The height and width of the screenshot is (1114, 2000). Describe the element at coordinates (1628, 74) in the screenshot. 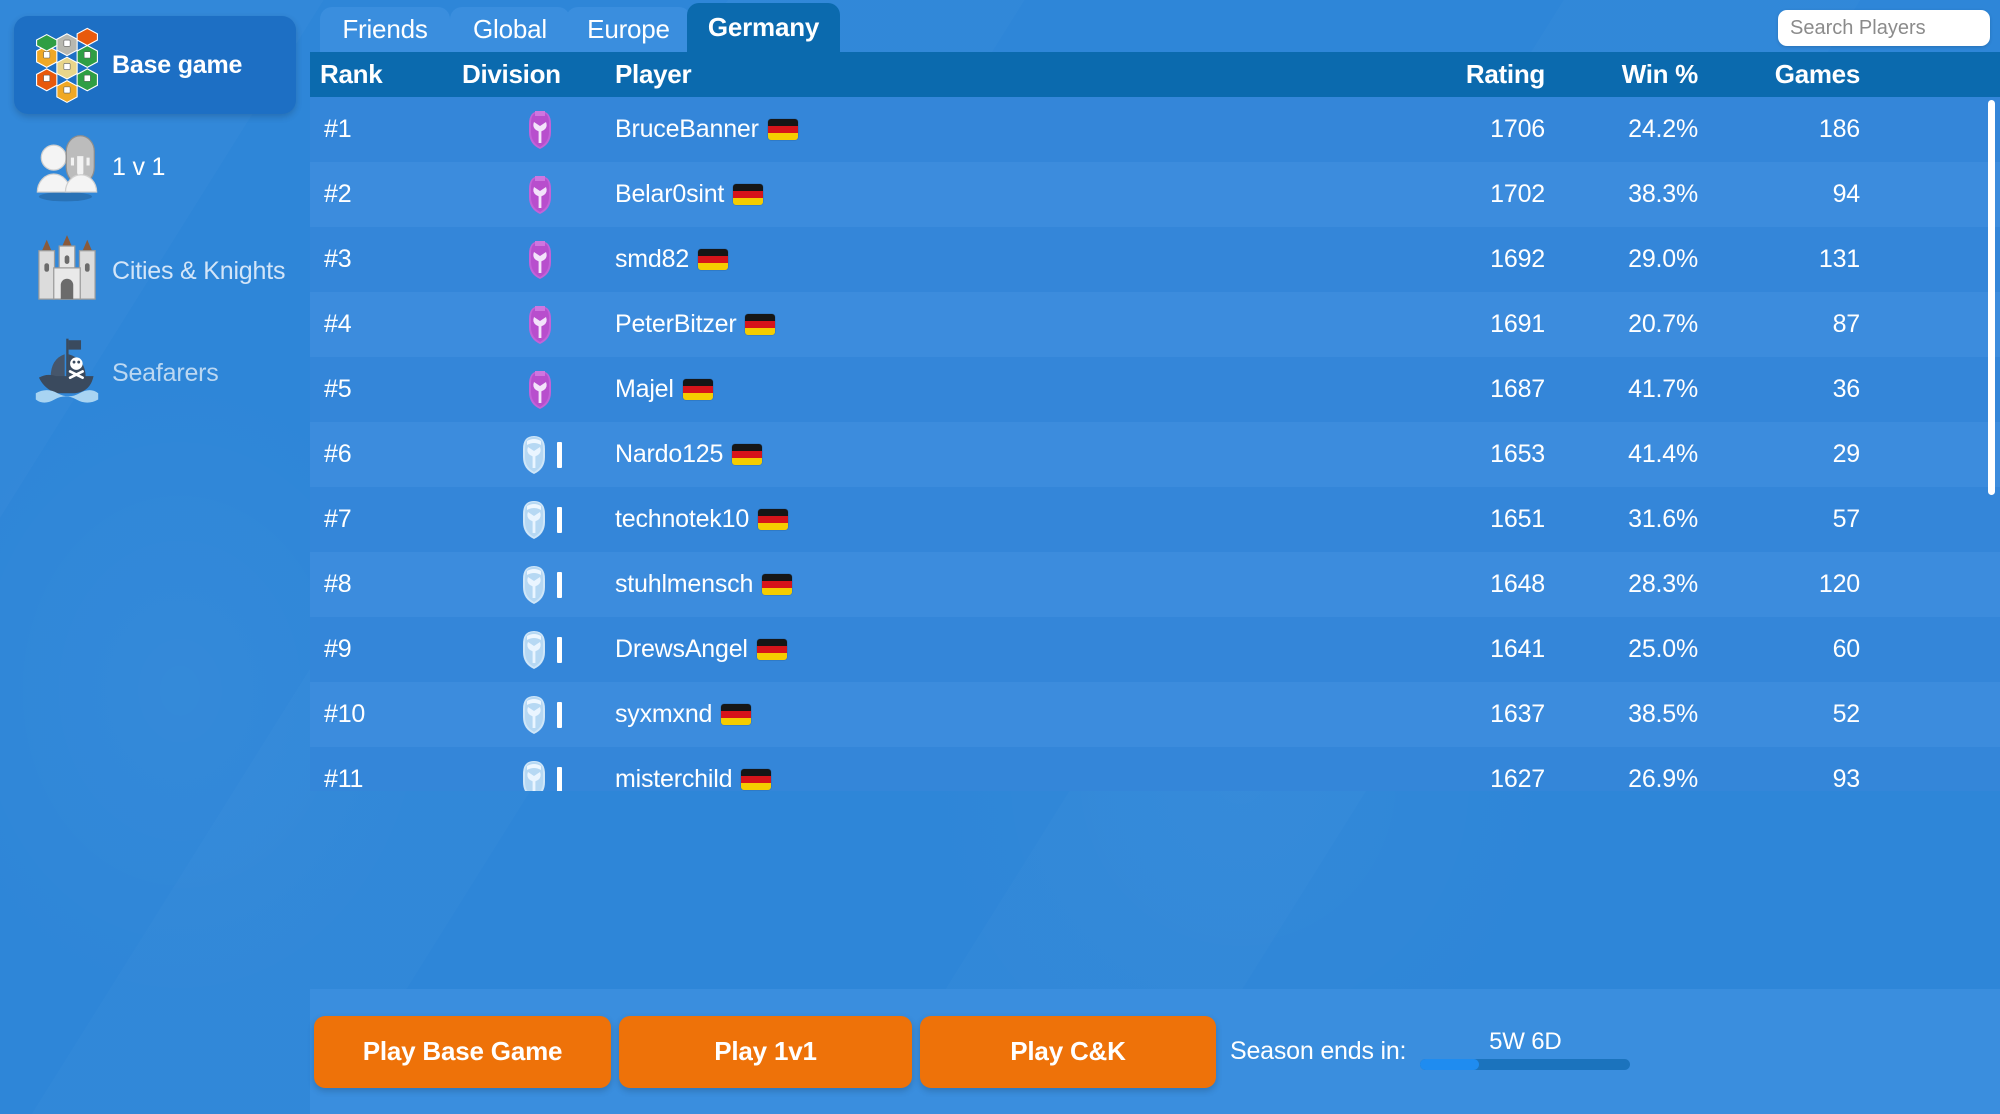

I see `column-header-win-pct: Win %` at that location.